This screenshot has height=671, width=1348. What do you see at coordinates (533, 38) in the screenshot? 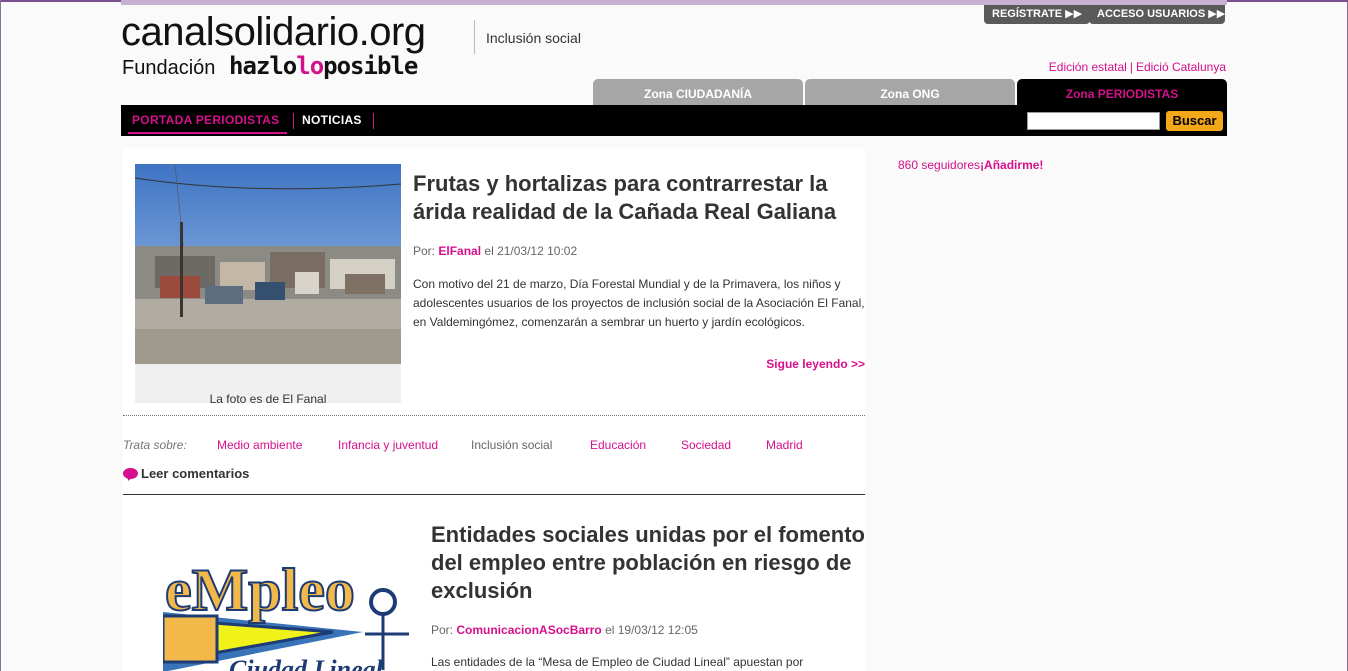
I see `section-tagline: Inclusión social` at bounding box center [533, 38].